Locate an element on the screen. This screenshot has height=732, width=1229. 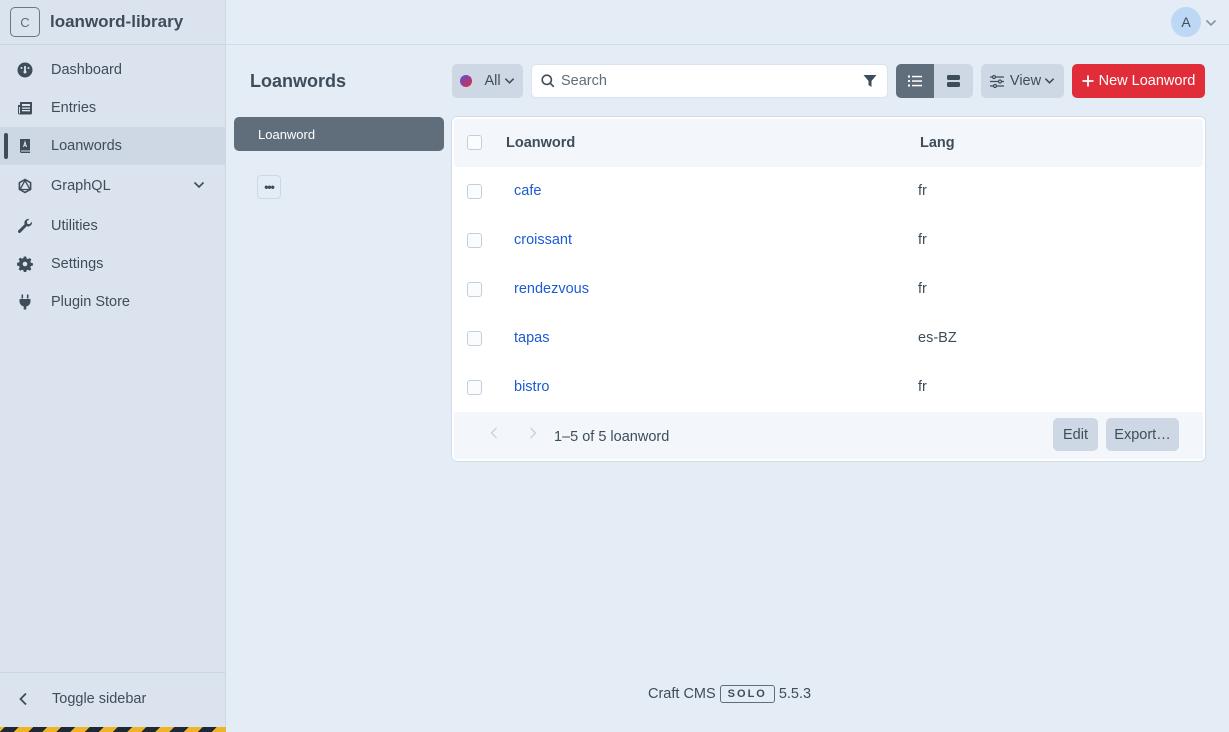
toggle-sidebar-label: Toggle sidebar is located at coordinates (99, 699).